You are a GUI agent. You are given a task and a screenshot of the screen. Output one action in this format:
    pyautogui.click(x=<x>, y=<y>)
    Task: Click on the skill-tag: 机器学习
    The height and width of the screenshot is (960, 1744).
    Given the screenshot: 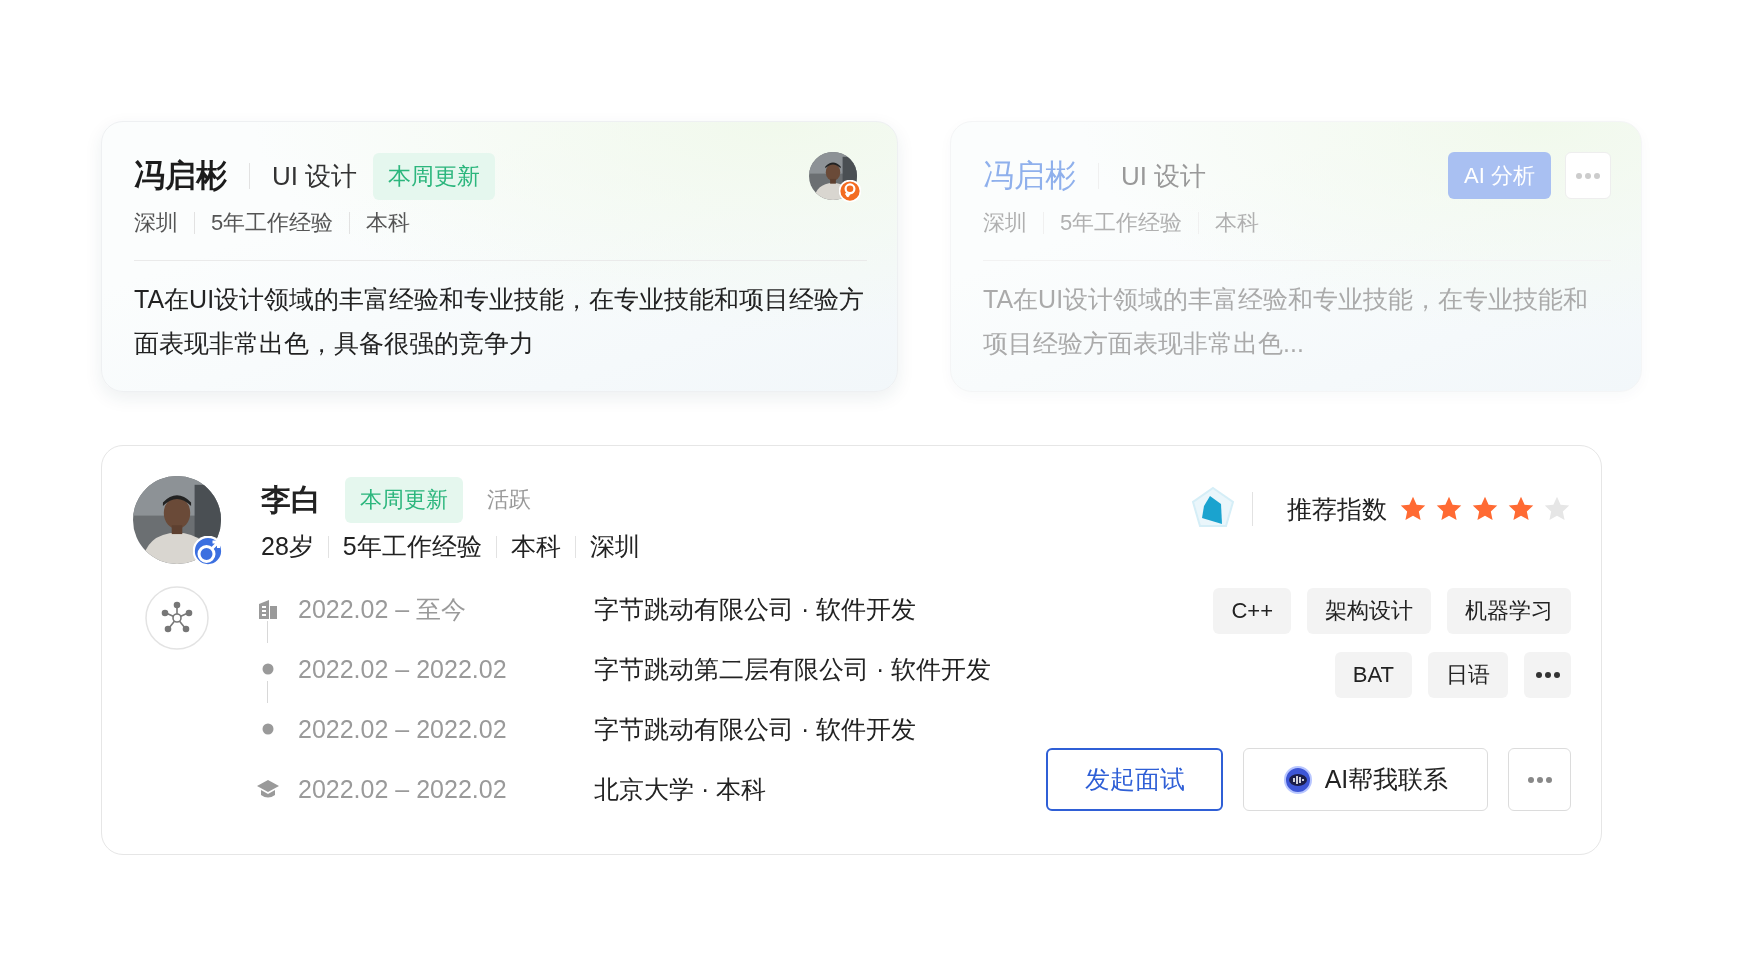 What is the action you would take?
    pyautogui.click(x=1509, y=611)
    